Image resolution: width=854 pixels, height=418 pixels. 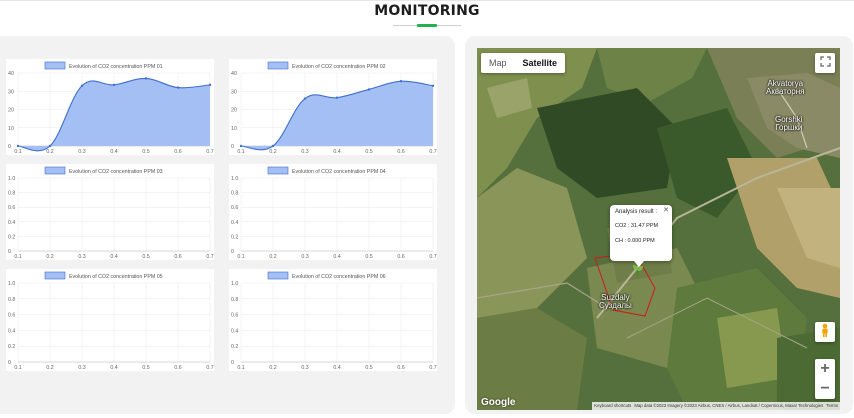 I want to click on keyboard-shortcuts-link: Keyboard shortcuts, so click(x=612, y=406).